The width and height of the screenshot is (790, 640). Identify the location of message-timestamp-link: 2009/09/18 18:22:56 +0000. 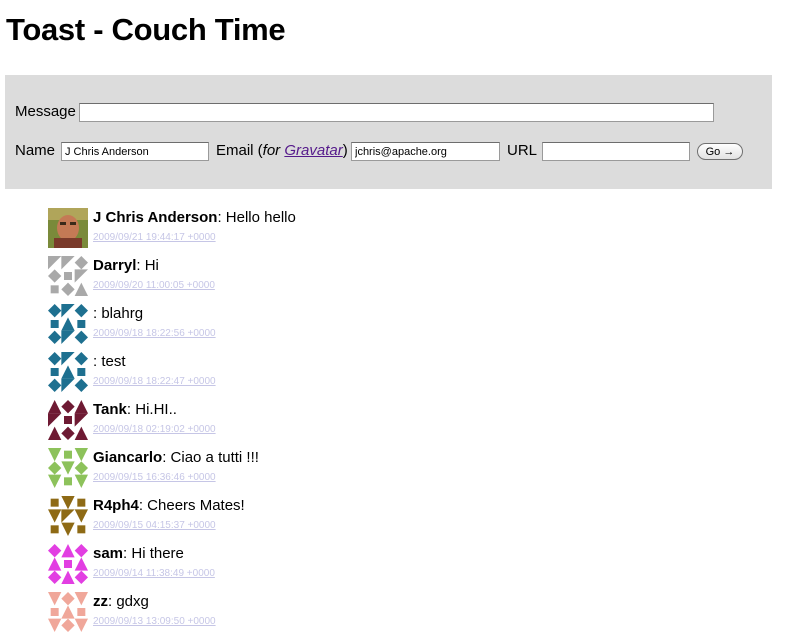
(154, 334).